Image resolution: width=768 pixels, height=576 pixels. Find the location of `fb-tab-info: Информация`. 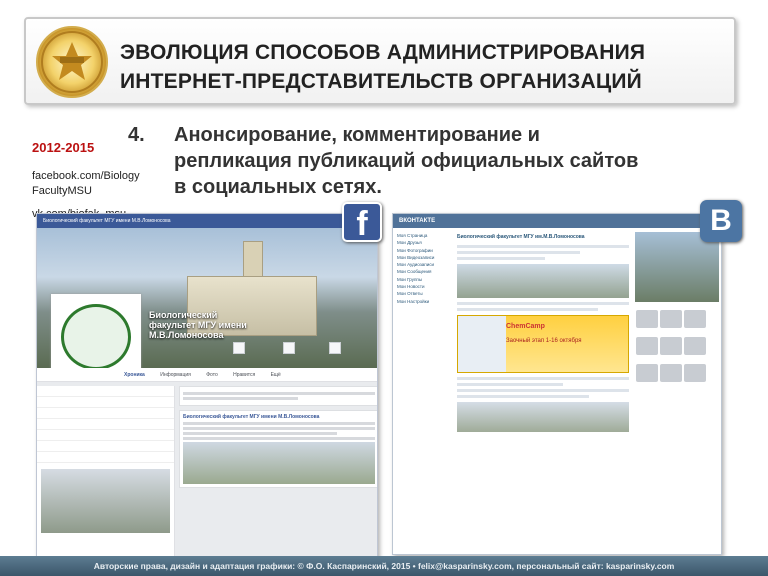

fb-tab-info: Информация is located at coordinates (175, 375).